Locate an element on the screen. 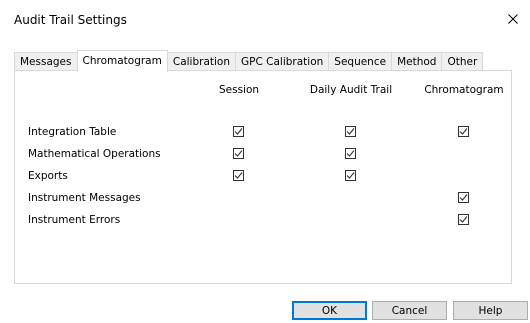 The width and height of the screenshot is (530, 323). instrument-messages-chromatogram-checkbox is located at coordinates (463, 197).